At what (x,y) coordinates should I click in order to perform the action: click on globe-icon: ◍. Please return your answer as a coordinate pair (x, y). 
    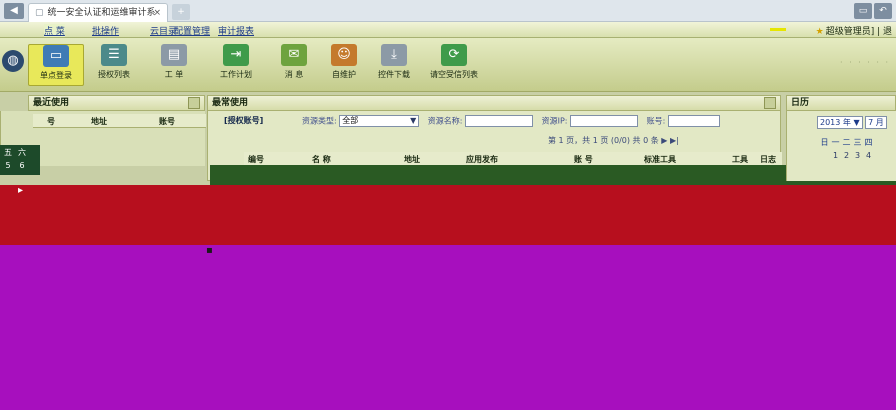
    Looking at the image, I should click on (13, 61).